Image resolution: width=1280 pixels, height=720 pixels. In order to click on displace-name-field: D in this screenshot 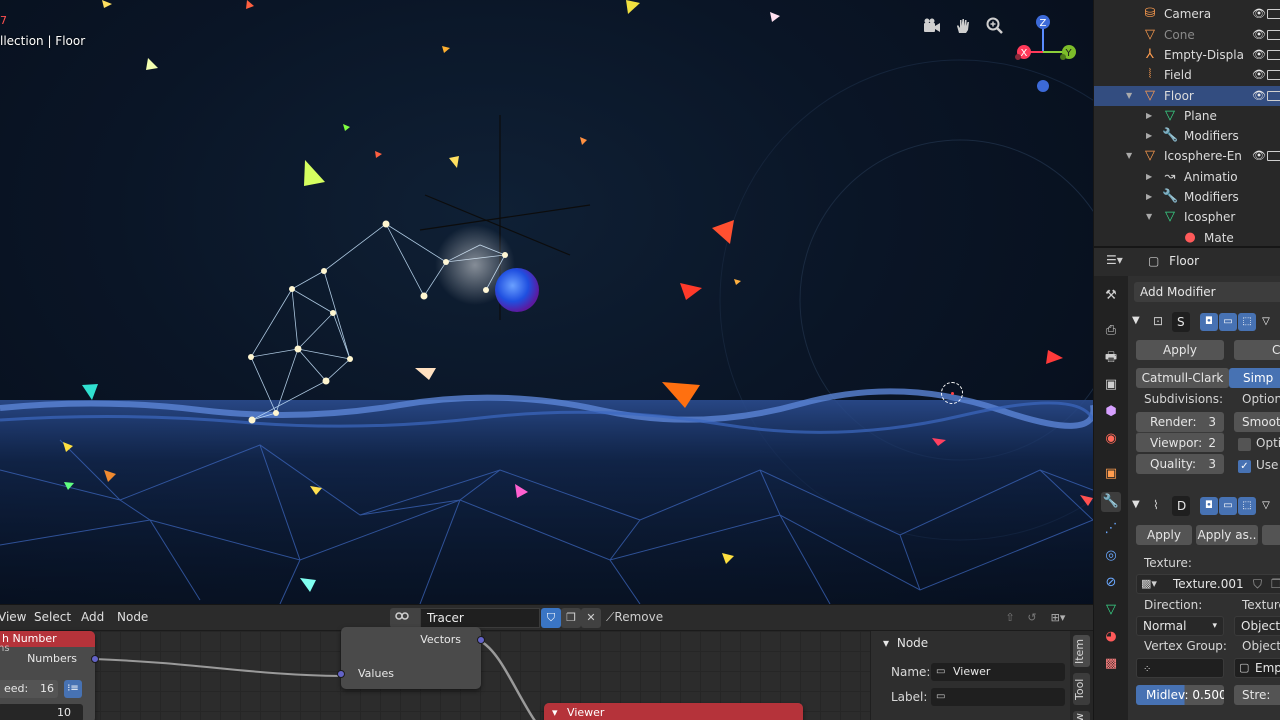, I will do `click(1181, 506)`.